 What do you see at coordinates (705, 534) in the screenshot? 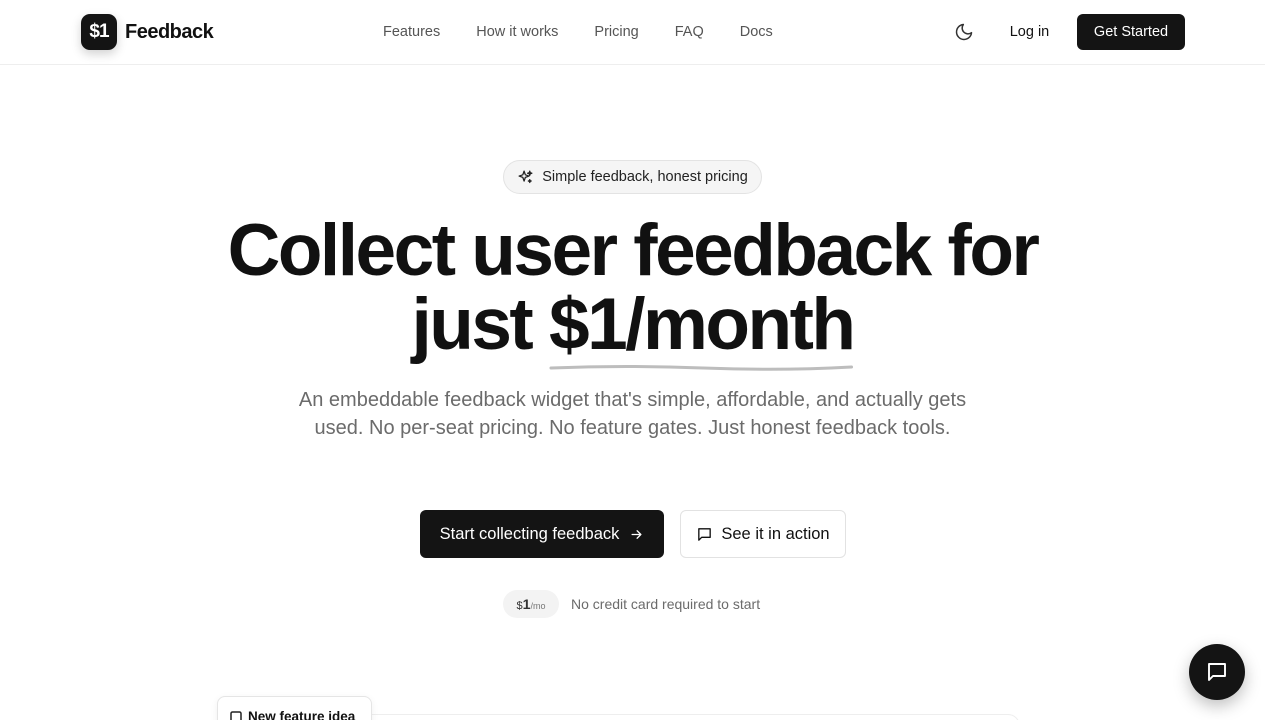
I see `message-square-icon` at bounding box center [705, 534].